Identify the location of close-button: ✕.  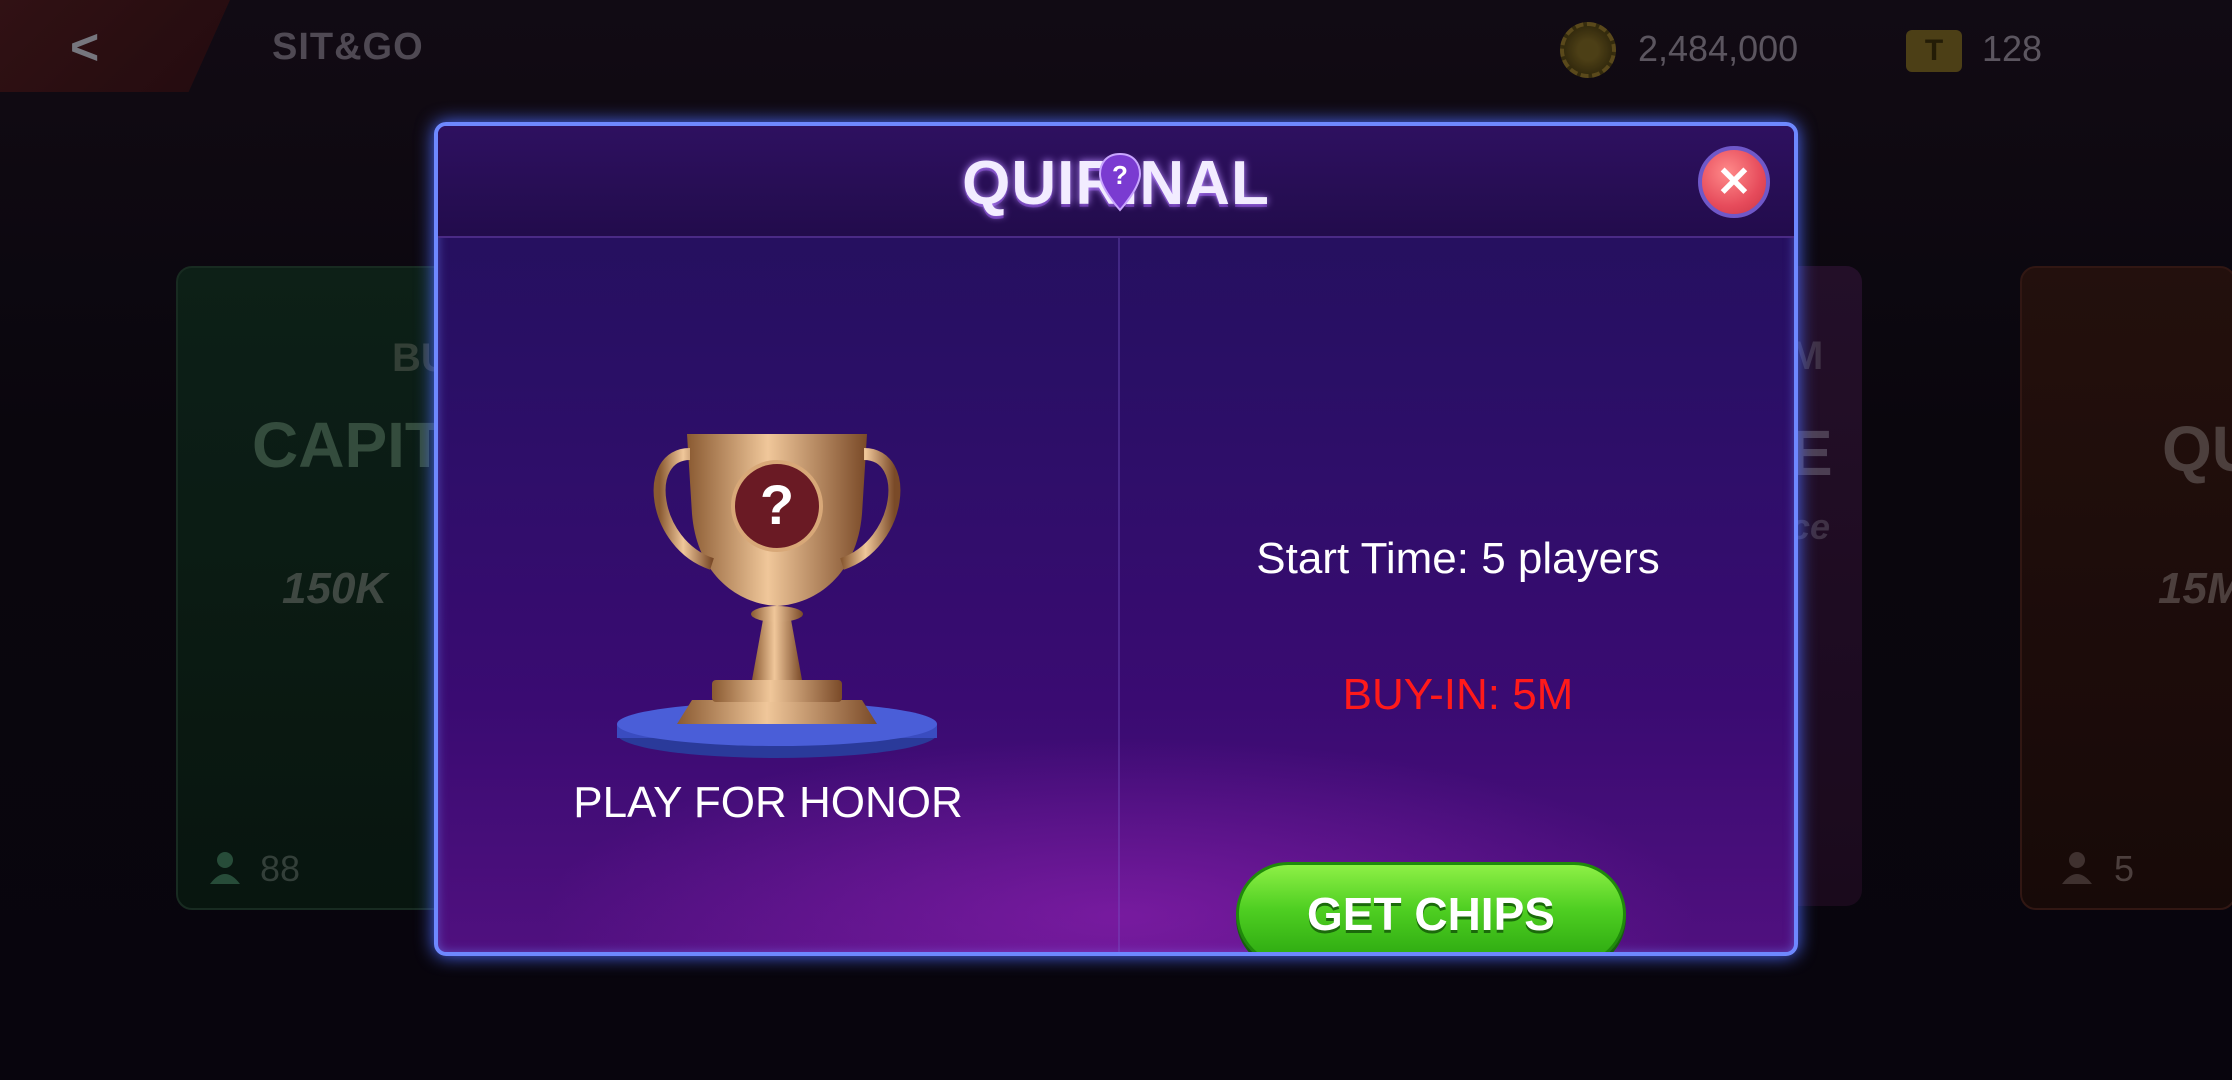
(1734, 182).